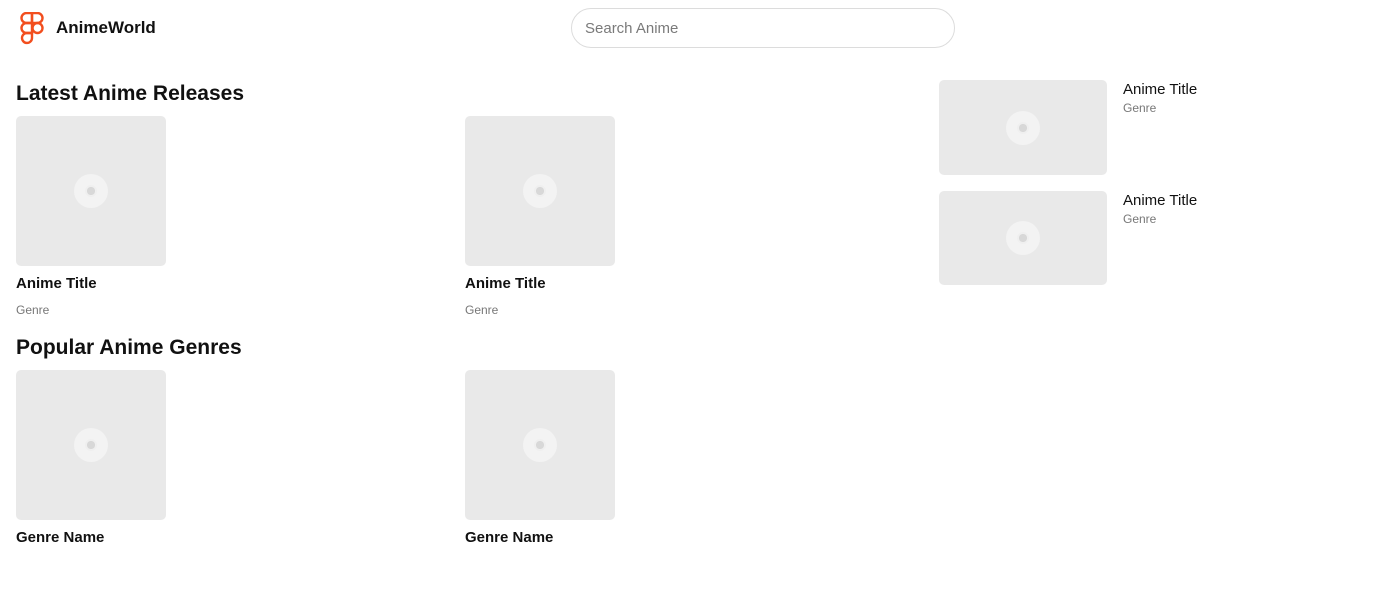 This screenshot has width=1376, height=612. What do you see at coordinates (106, 28) in the screenshot?
I see `brand-name: AnimeWorld` at bounding box center [106, 28].